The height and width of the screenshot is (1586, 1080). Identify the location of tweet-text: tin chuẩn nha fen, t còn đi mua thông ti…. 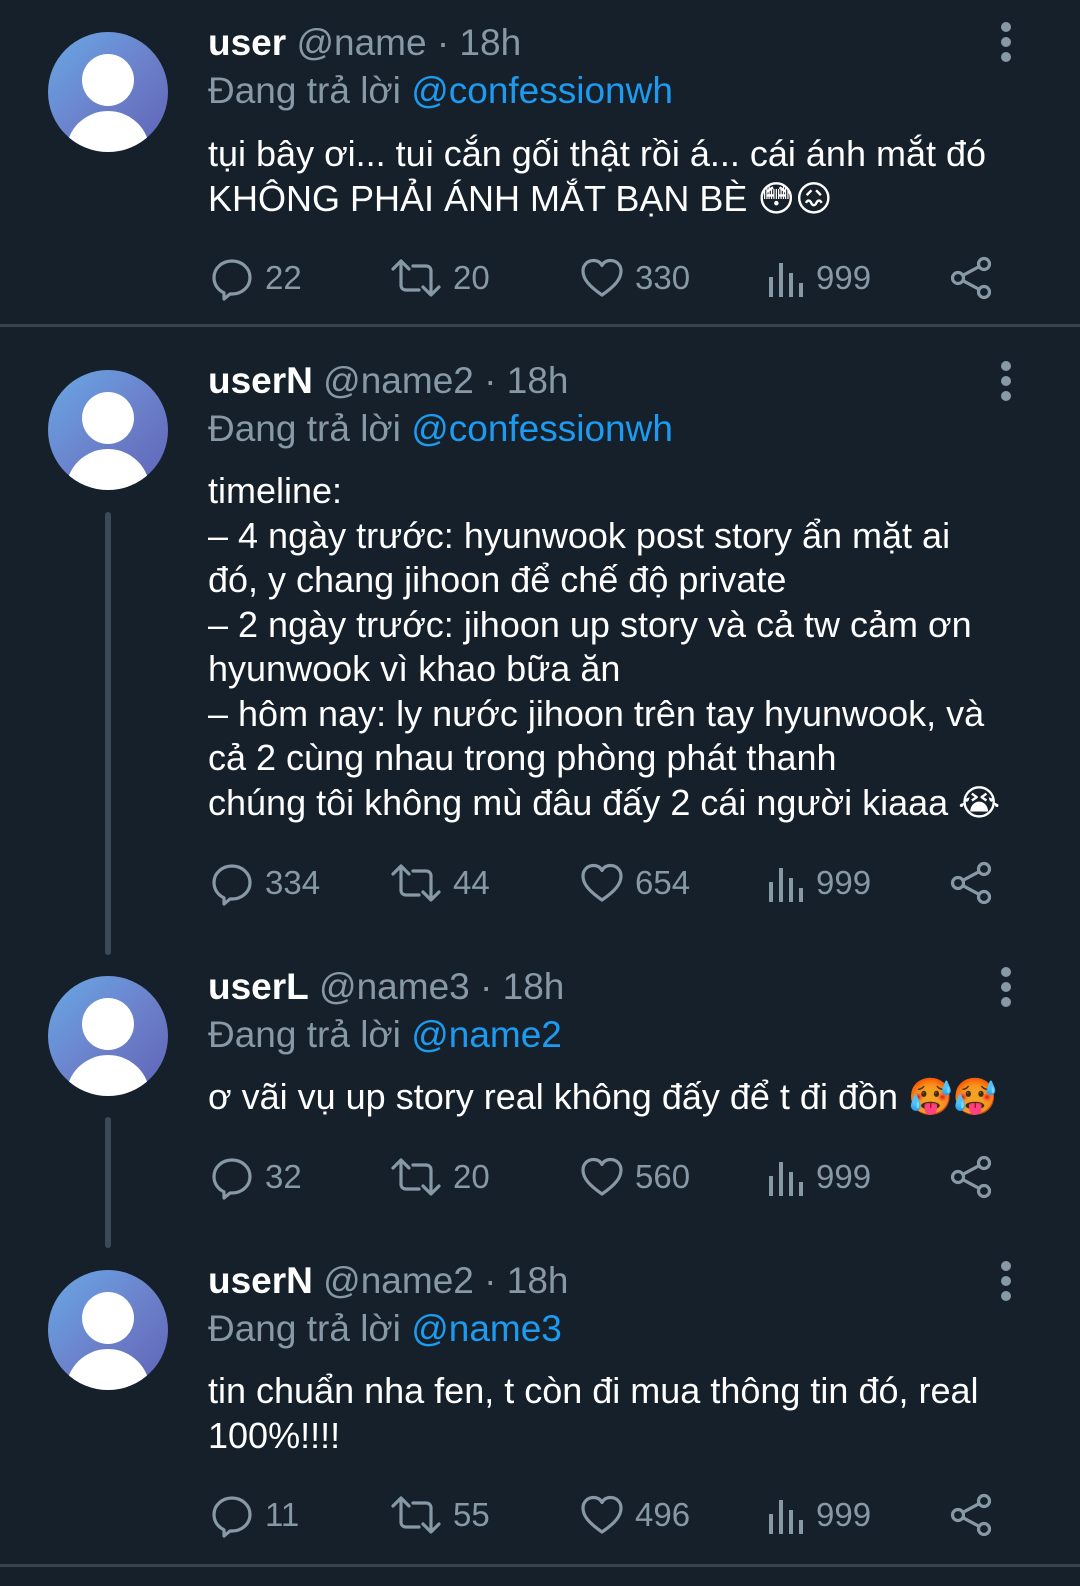
(593, 1413).